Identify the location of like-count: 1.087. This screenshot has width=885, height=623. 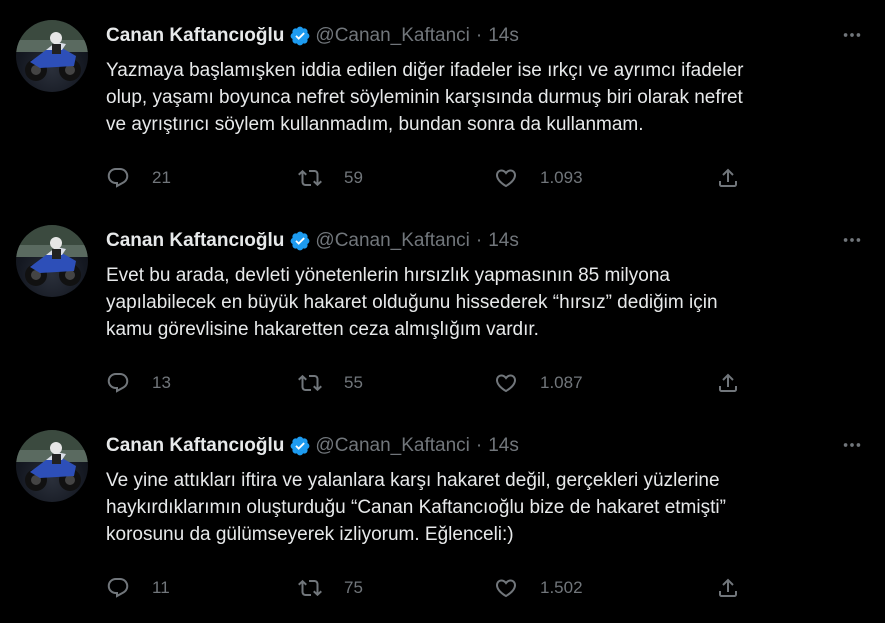
(561, 382).